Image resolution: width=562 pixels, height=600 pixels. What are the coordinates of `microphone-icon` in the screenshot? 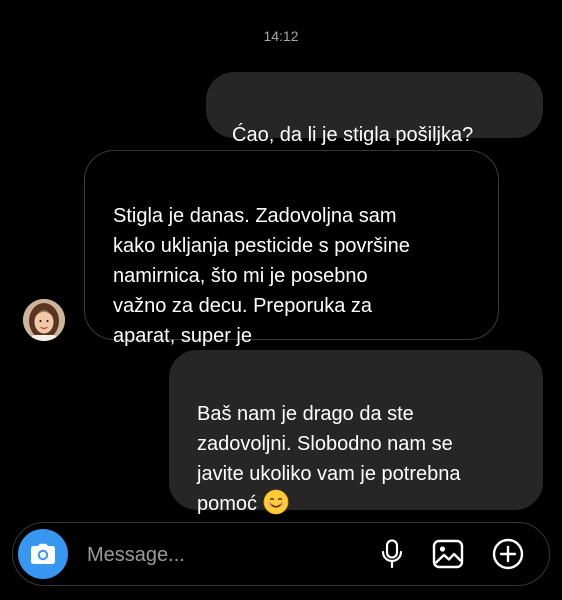 It's located at (392, 554).